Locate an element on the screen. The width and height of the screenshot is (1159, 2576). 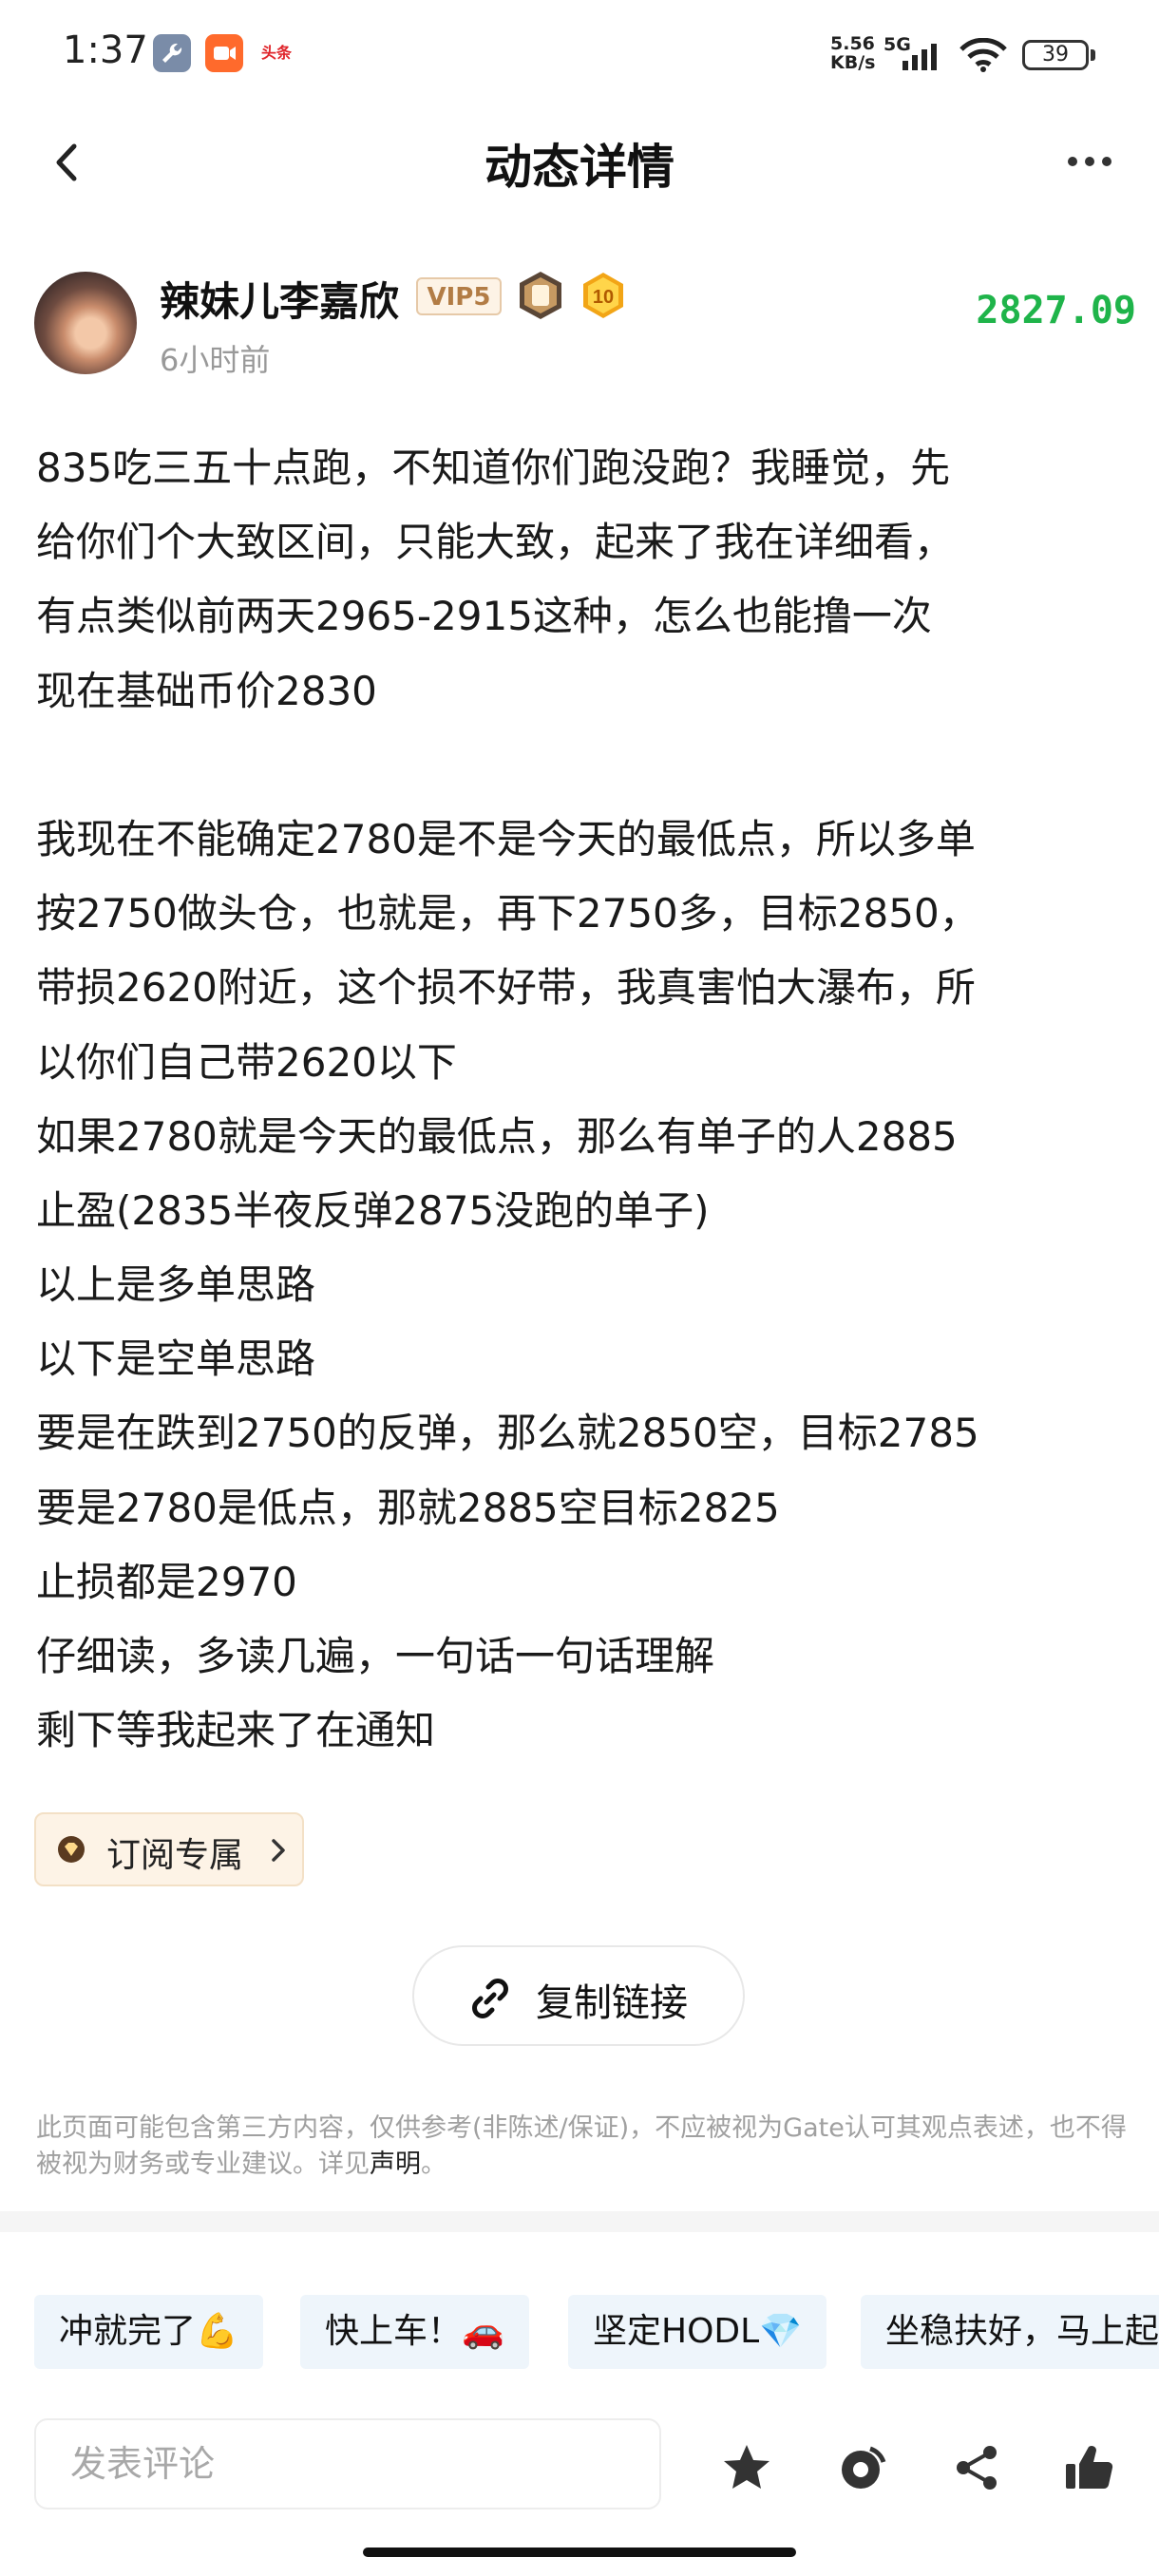
quick-replies: 冲就完了💪 快上车！🚗 坚定HODL💎 坐稳扶好，马上起飞 is located at coordinates (579, 2333).